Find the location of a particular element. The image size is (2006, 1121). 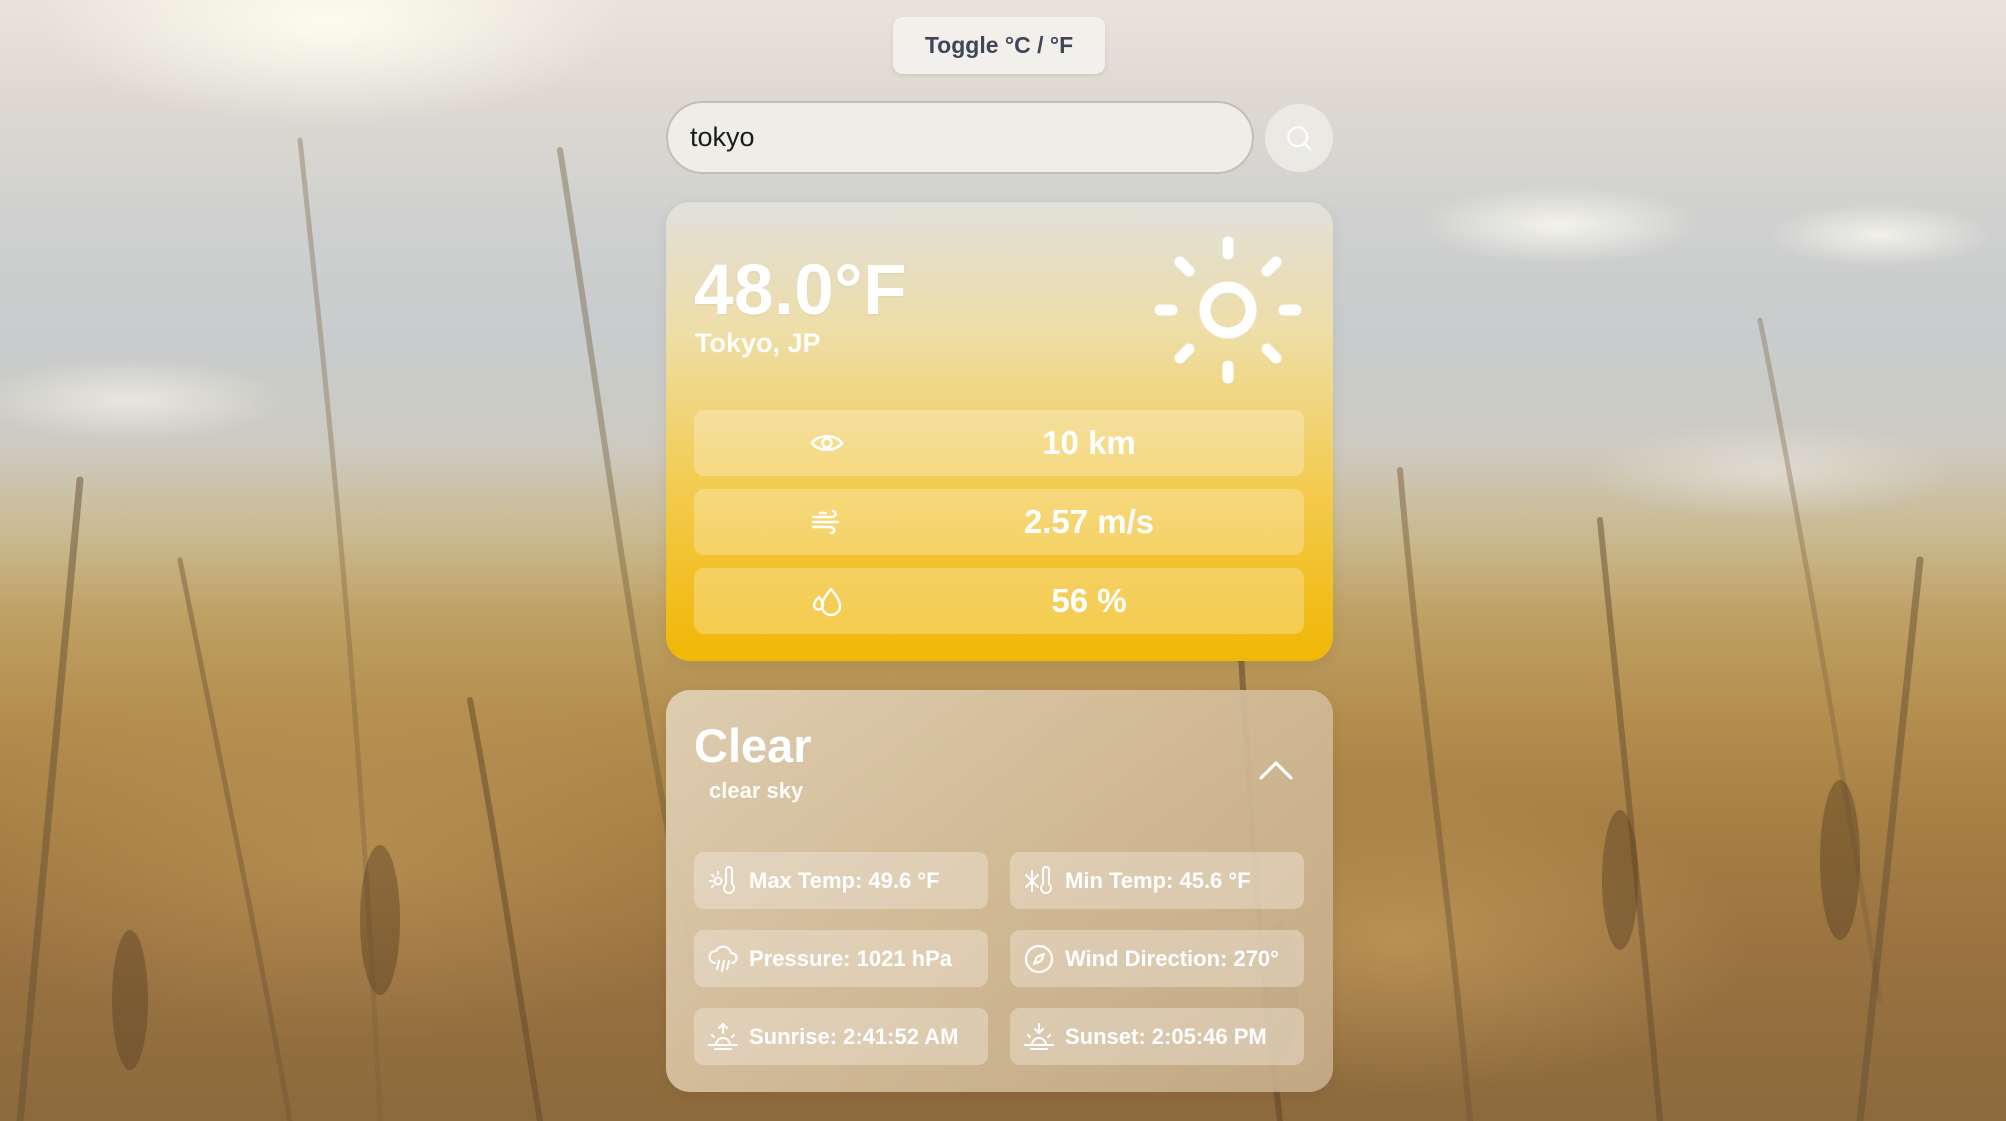

humidity-value: 56 % is located at coordinates (1089, 600).